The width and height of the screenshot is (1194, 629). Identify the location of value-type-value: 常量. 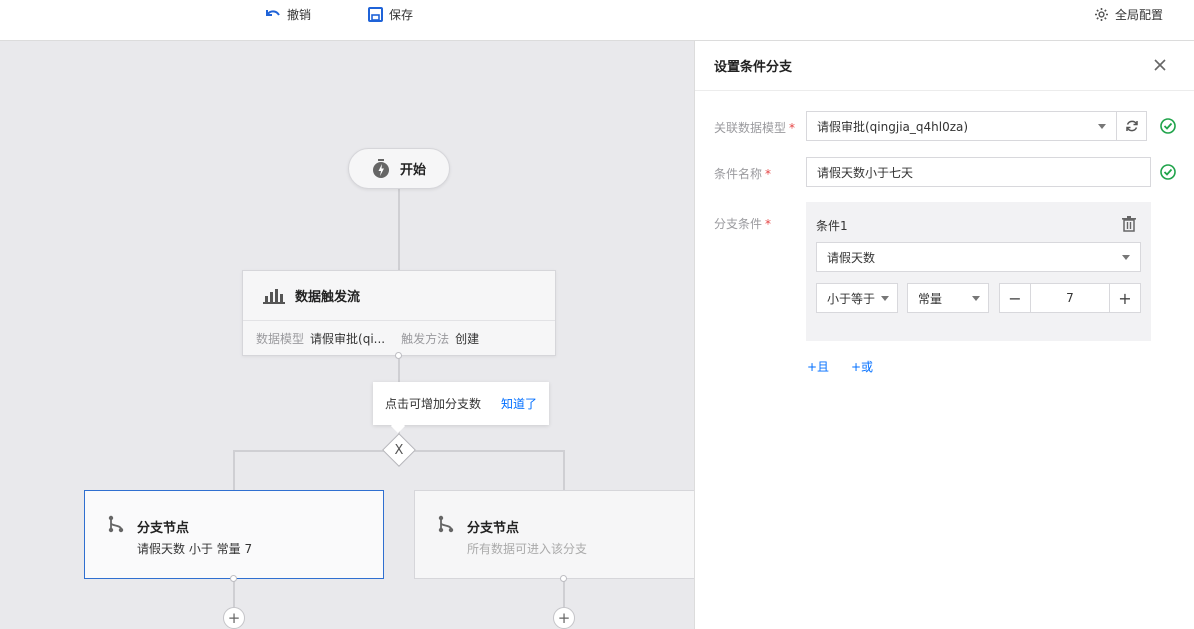
(930, 298).